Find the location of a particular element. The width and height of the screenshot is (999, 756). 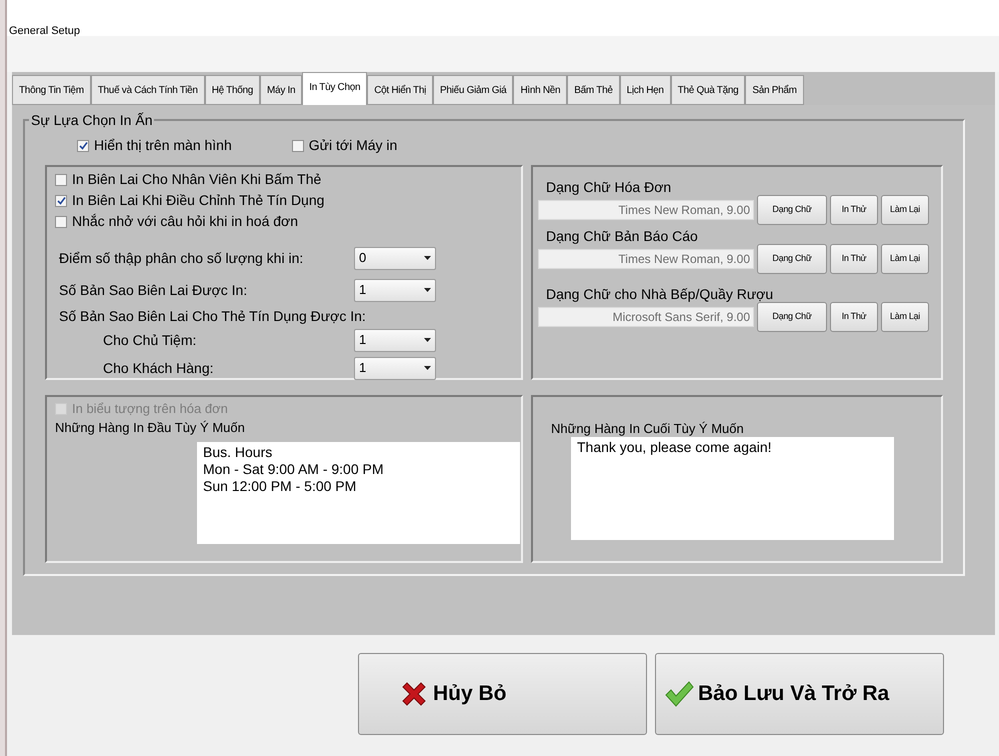

tab: Thẻ Quà Tặng is located at coordinates (708, 90).